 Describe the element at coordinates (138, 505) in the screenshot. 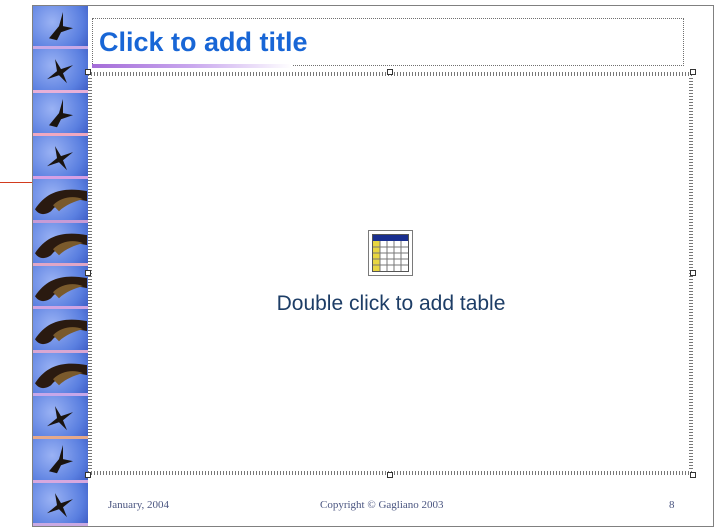

I see `footer-date: January, 2004` at that location.